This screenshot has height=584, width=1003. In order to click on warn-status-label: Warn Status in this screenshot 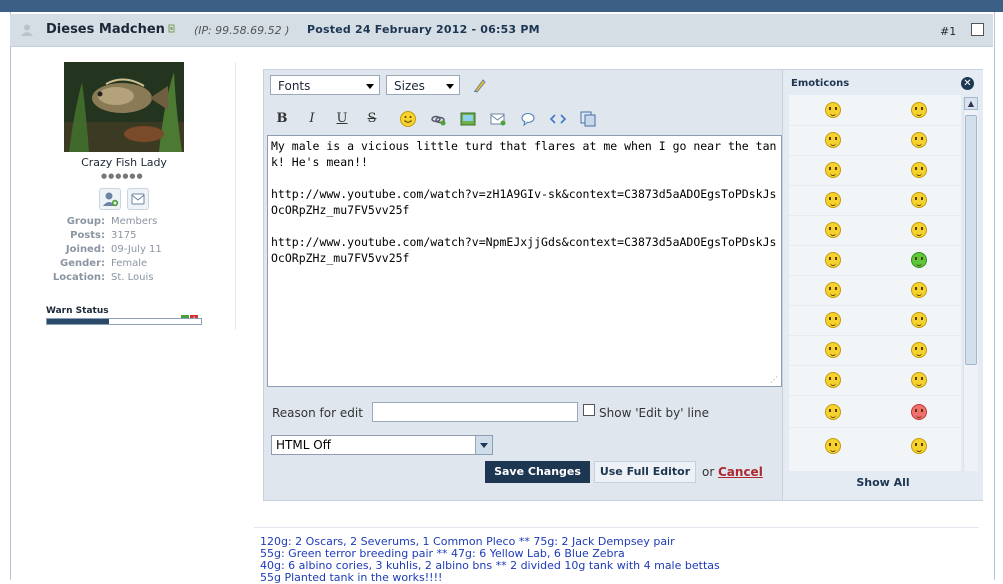, I will do `click(77, 311)`.